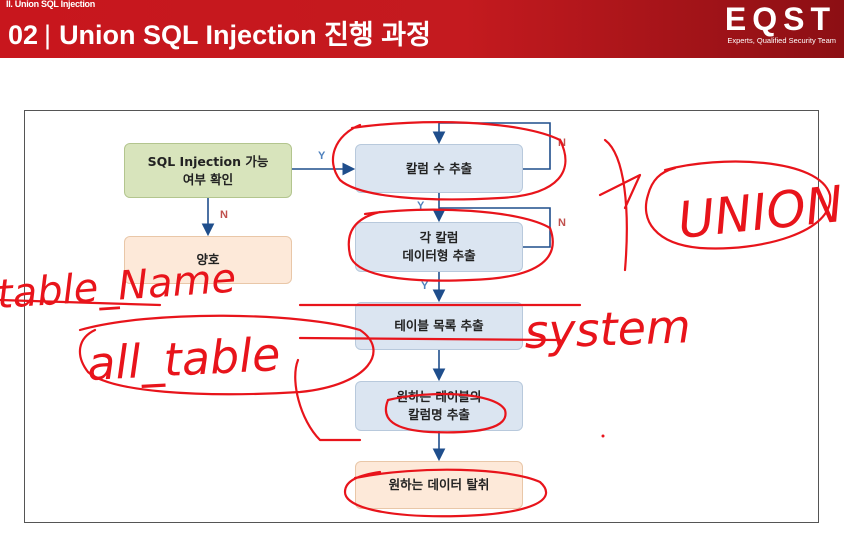 This screenshot has width=844, height=542. I want to click on line-left-connector, so click(328, 400).